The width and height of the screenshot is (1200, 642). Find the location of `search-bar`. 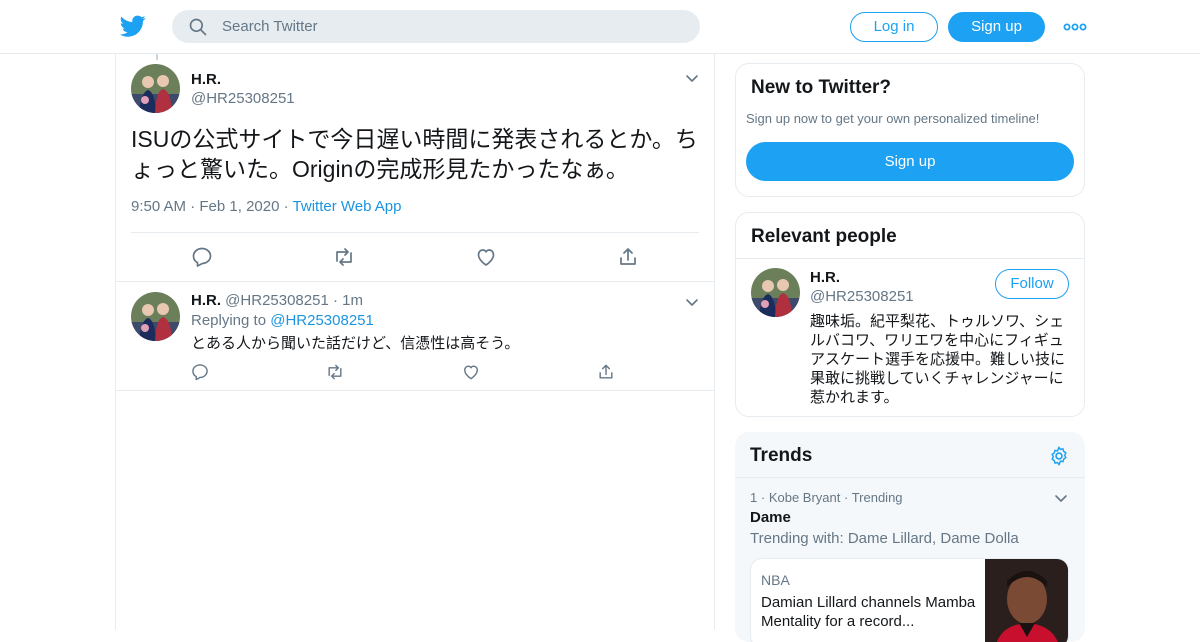

search-bar is located at coordinates (436, 26).